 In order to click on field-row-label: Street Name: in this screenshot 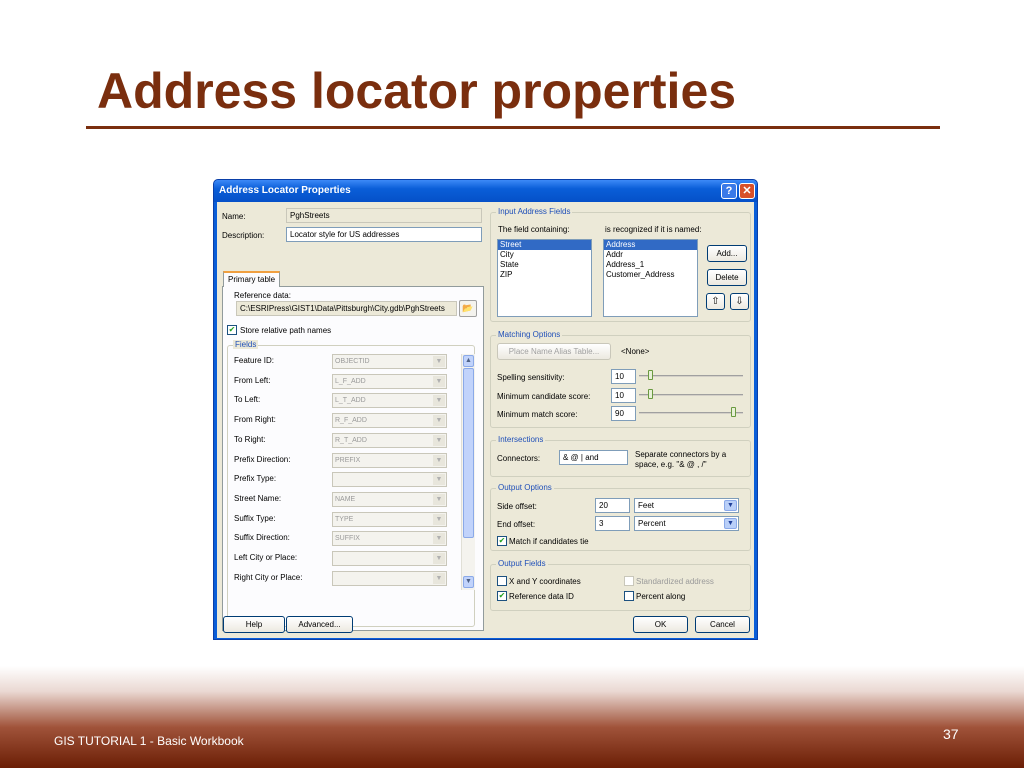, I will do `click(258, 498)`.